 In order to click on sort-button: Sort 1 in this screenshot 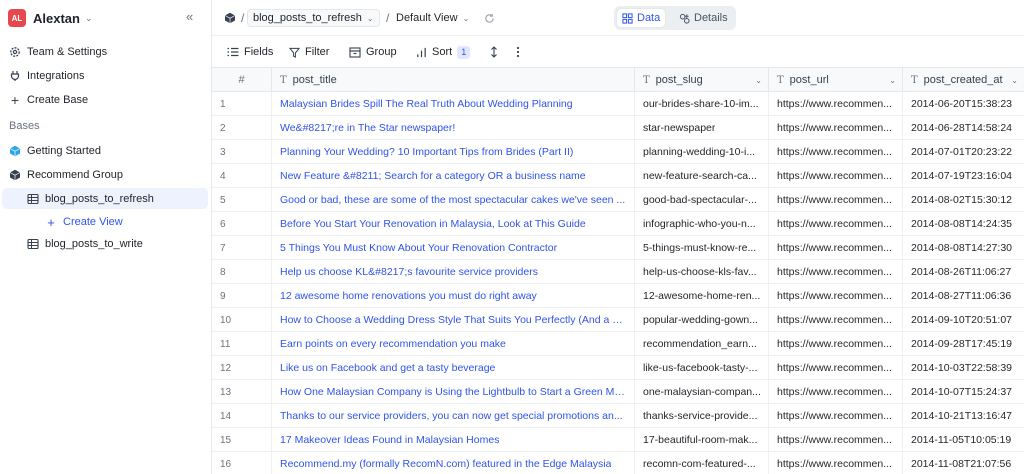, I will do `click(443, 52)`.